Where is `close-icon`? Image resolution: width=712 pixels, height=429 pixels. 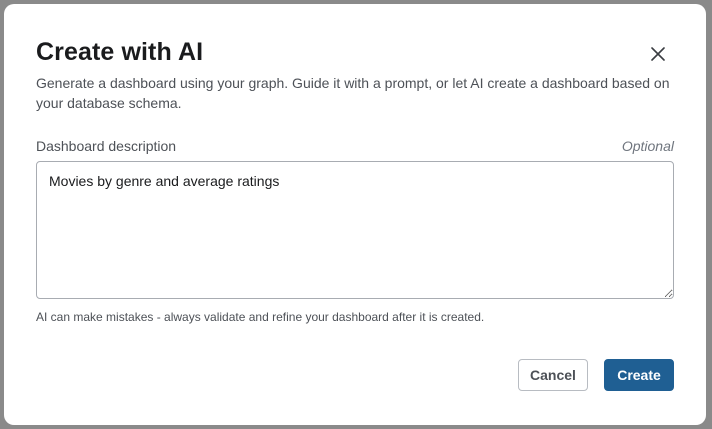 close-icon is located at coordinates (658, 54).